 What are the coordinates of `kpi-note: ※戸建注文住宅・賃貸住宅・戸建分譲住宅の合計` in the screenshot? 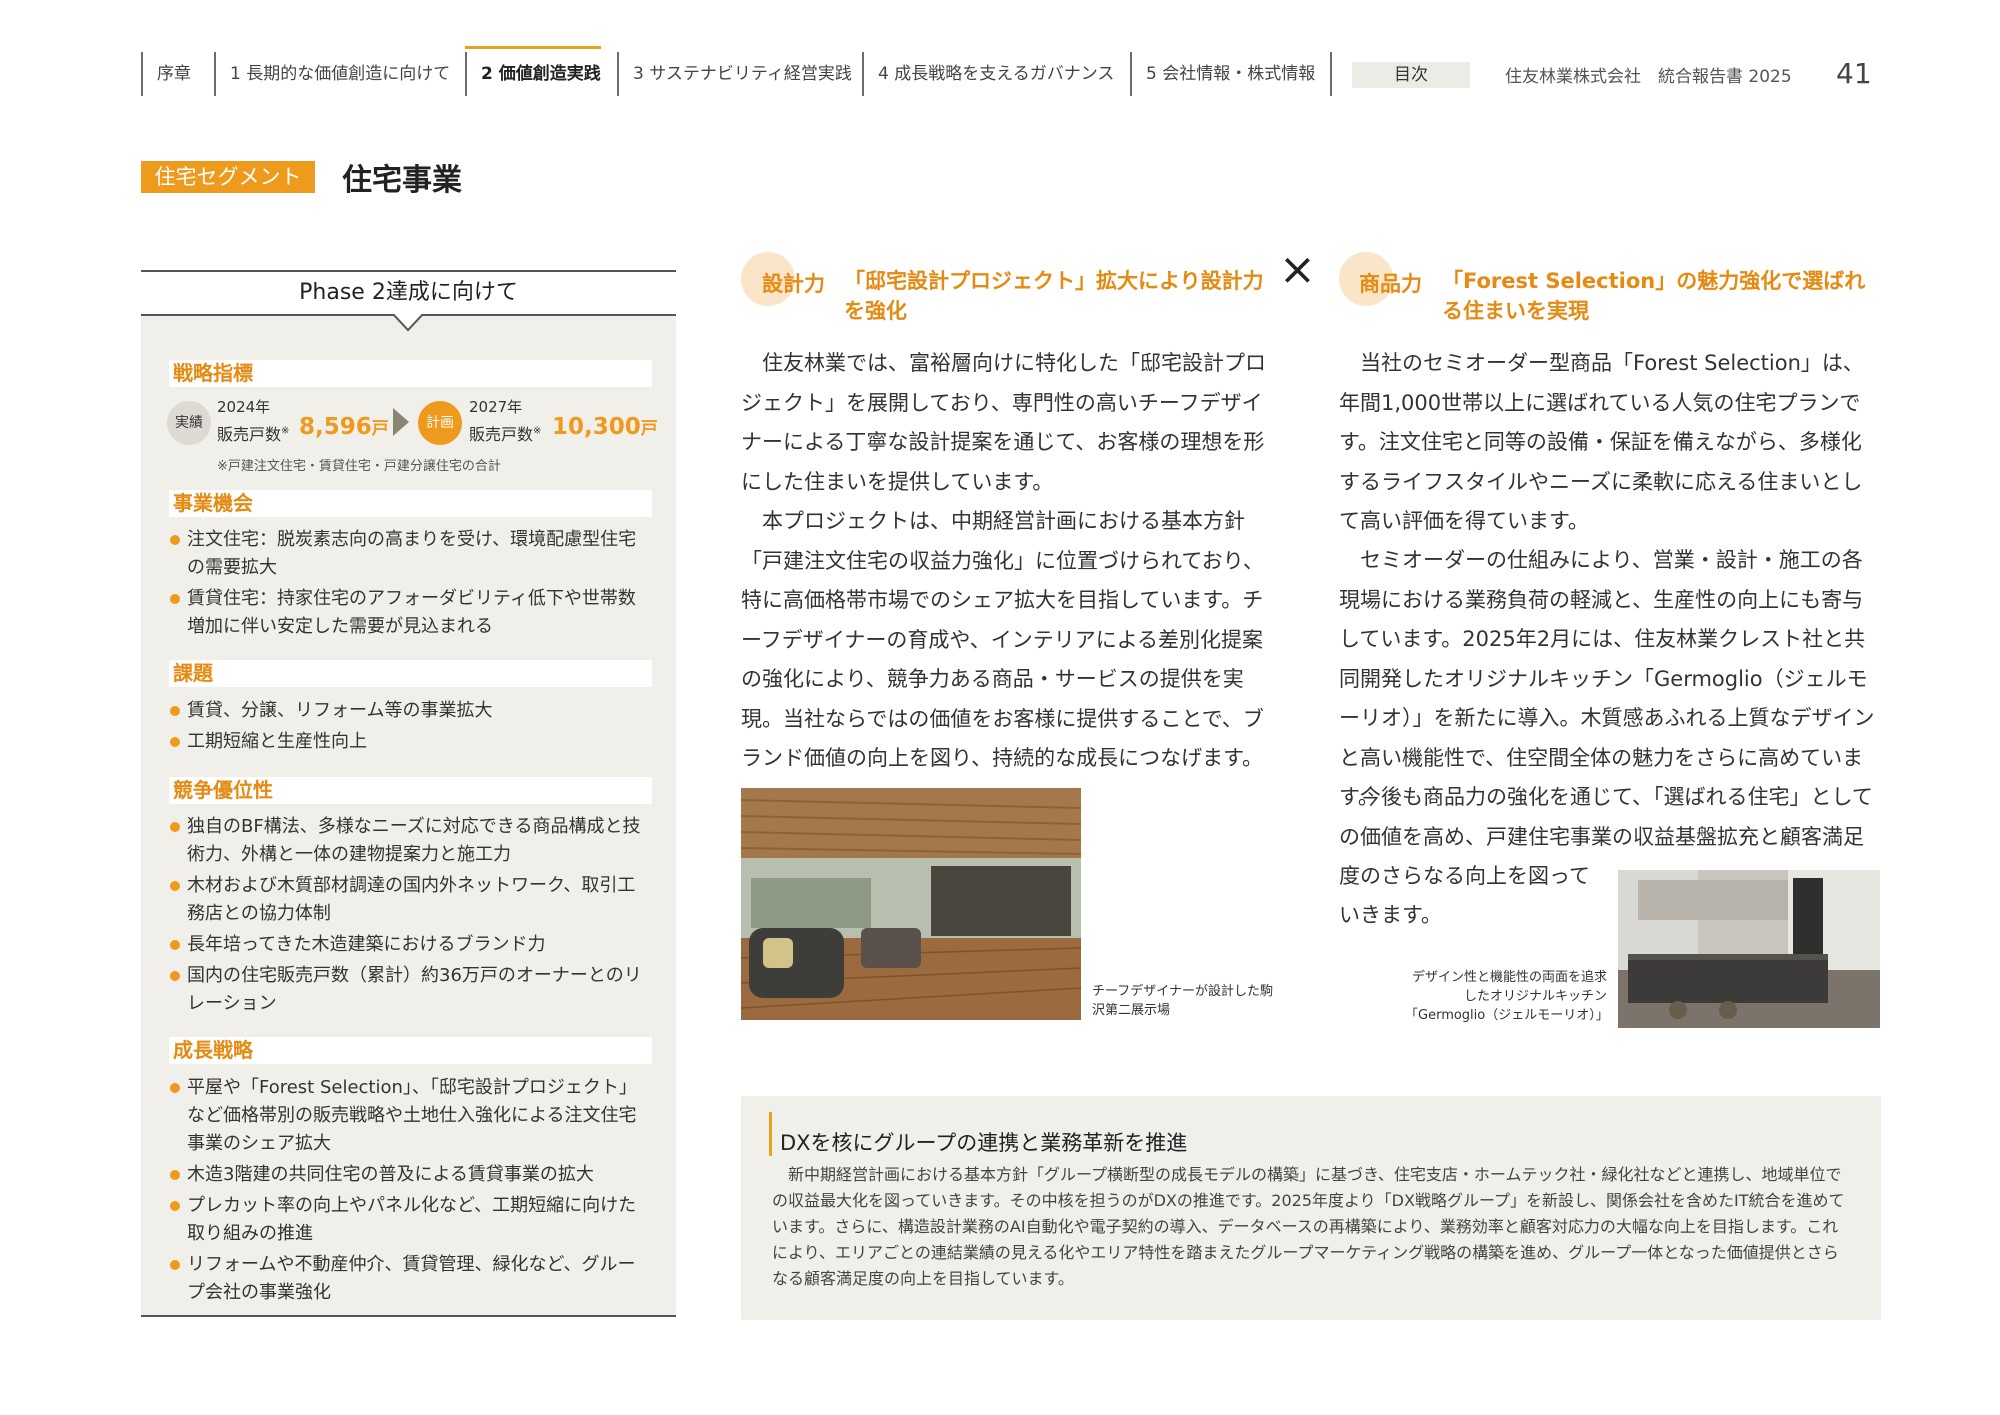 It's located at (359, 466).